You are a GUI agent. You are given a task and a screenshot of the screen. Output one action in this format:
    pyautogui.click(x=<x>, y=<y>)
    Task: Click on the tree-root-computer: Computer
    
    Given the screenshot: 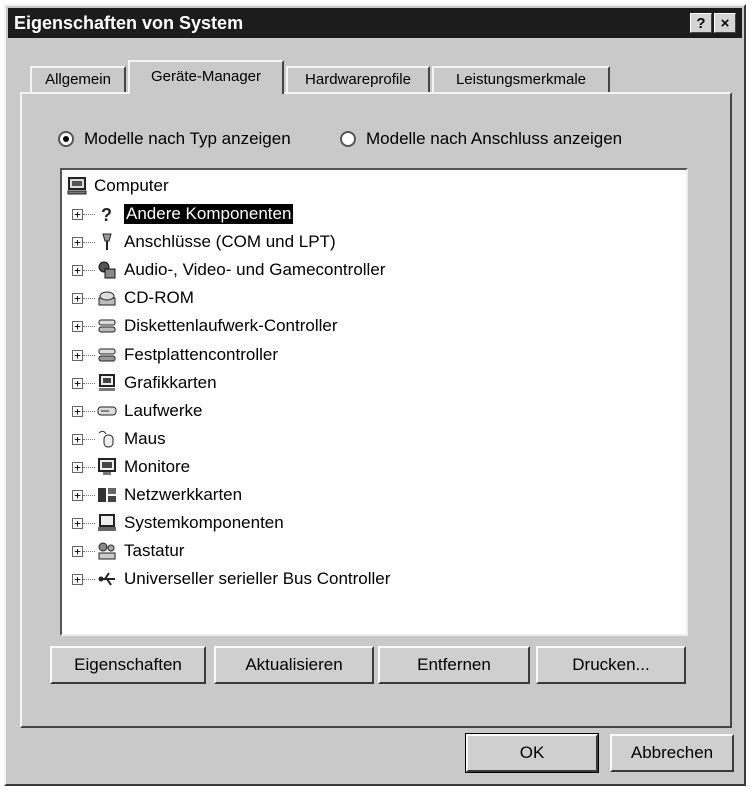 What is the action you would take?
    pyautogui.click(x=117, y=186)
    